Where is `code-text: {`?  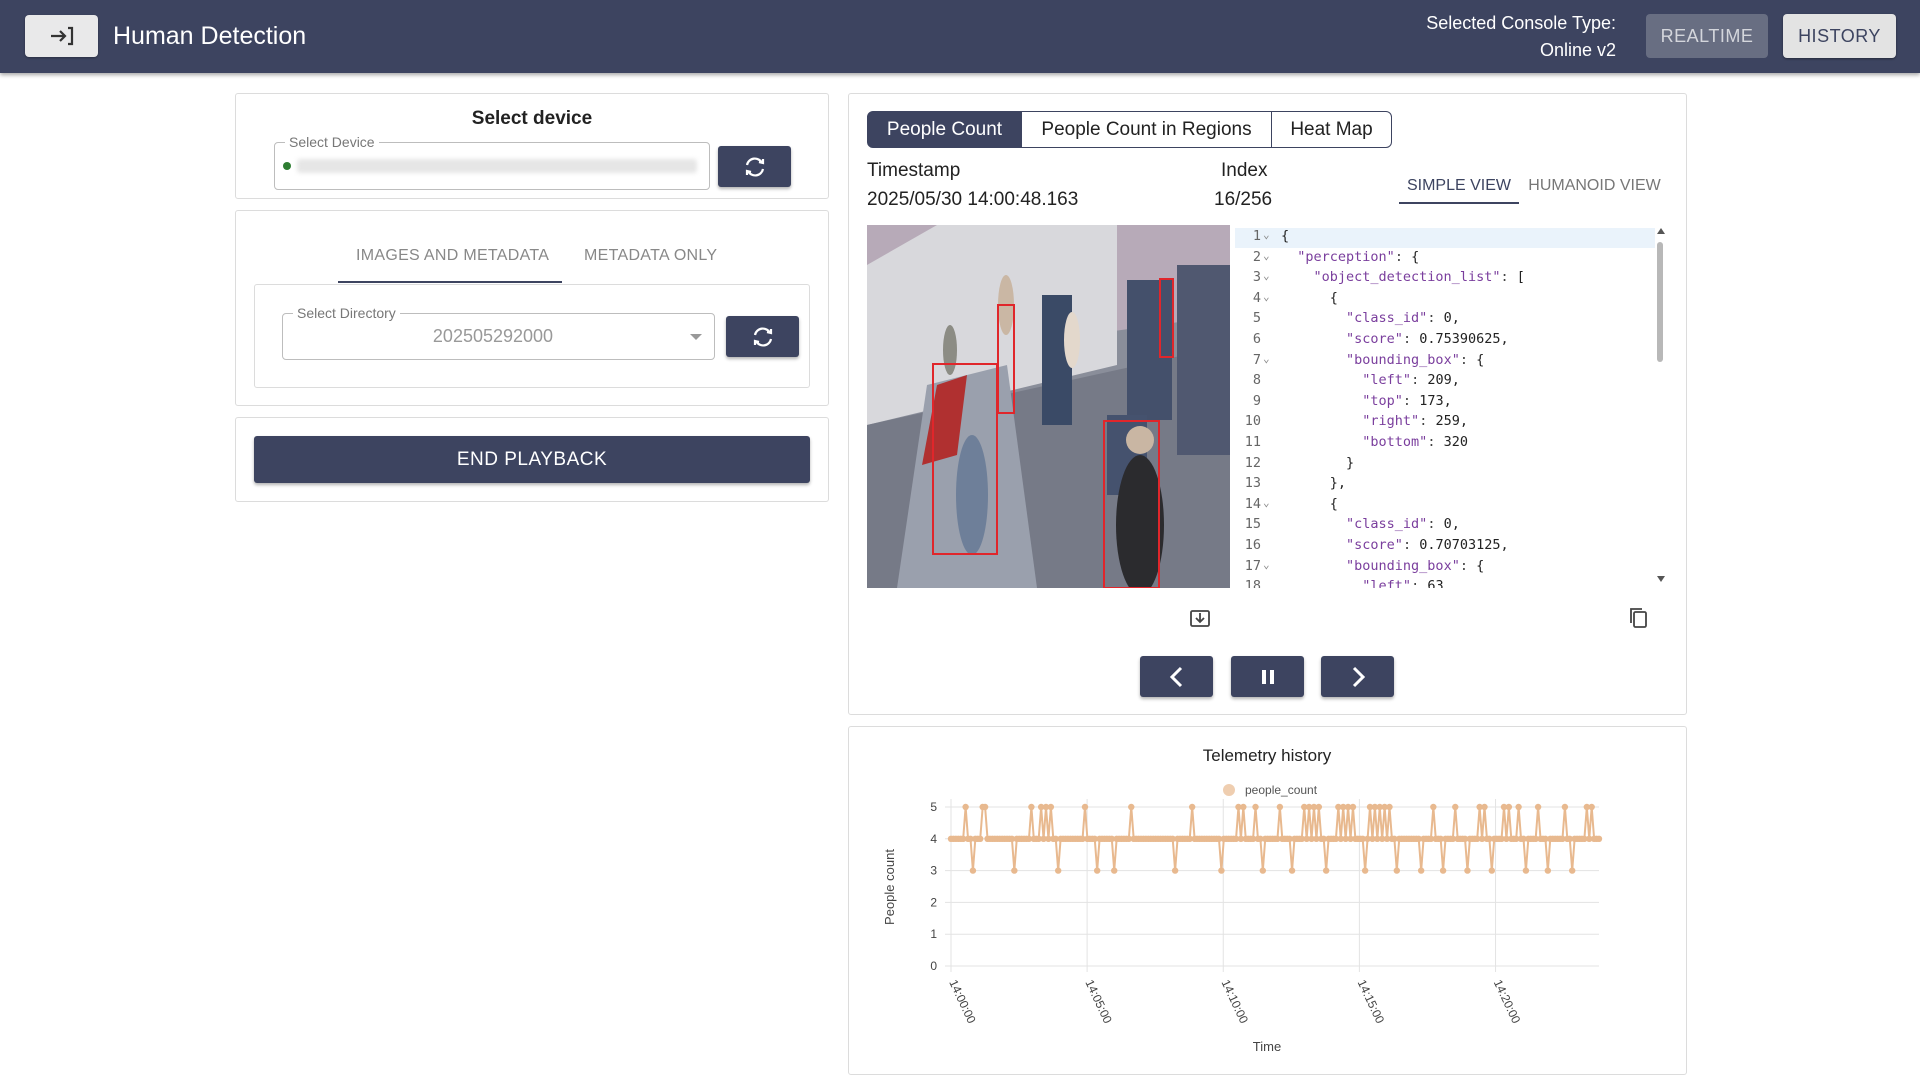
code-text: { is located at coordinates (1285, 236).